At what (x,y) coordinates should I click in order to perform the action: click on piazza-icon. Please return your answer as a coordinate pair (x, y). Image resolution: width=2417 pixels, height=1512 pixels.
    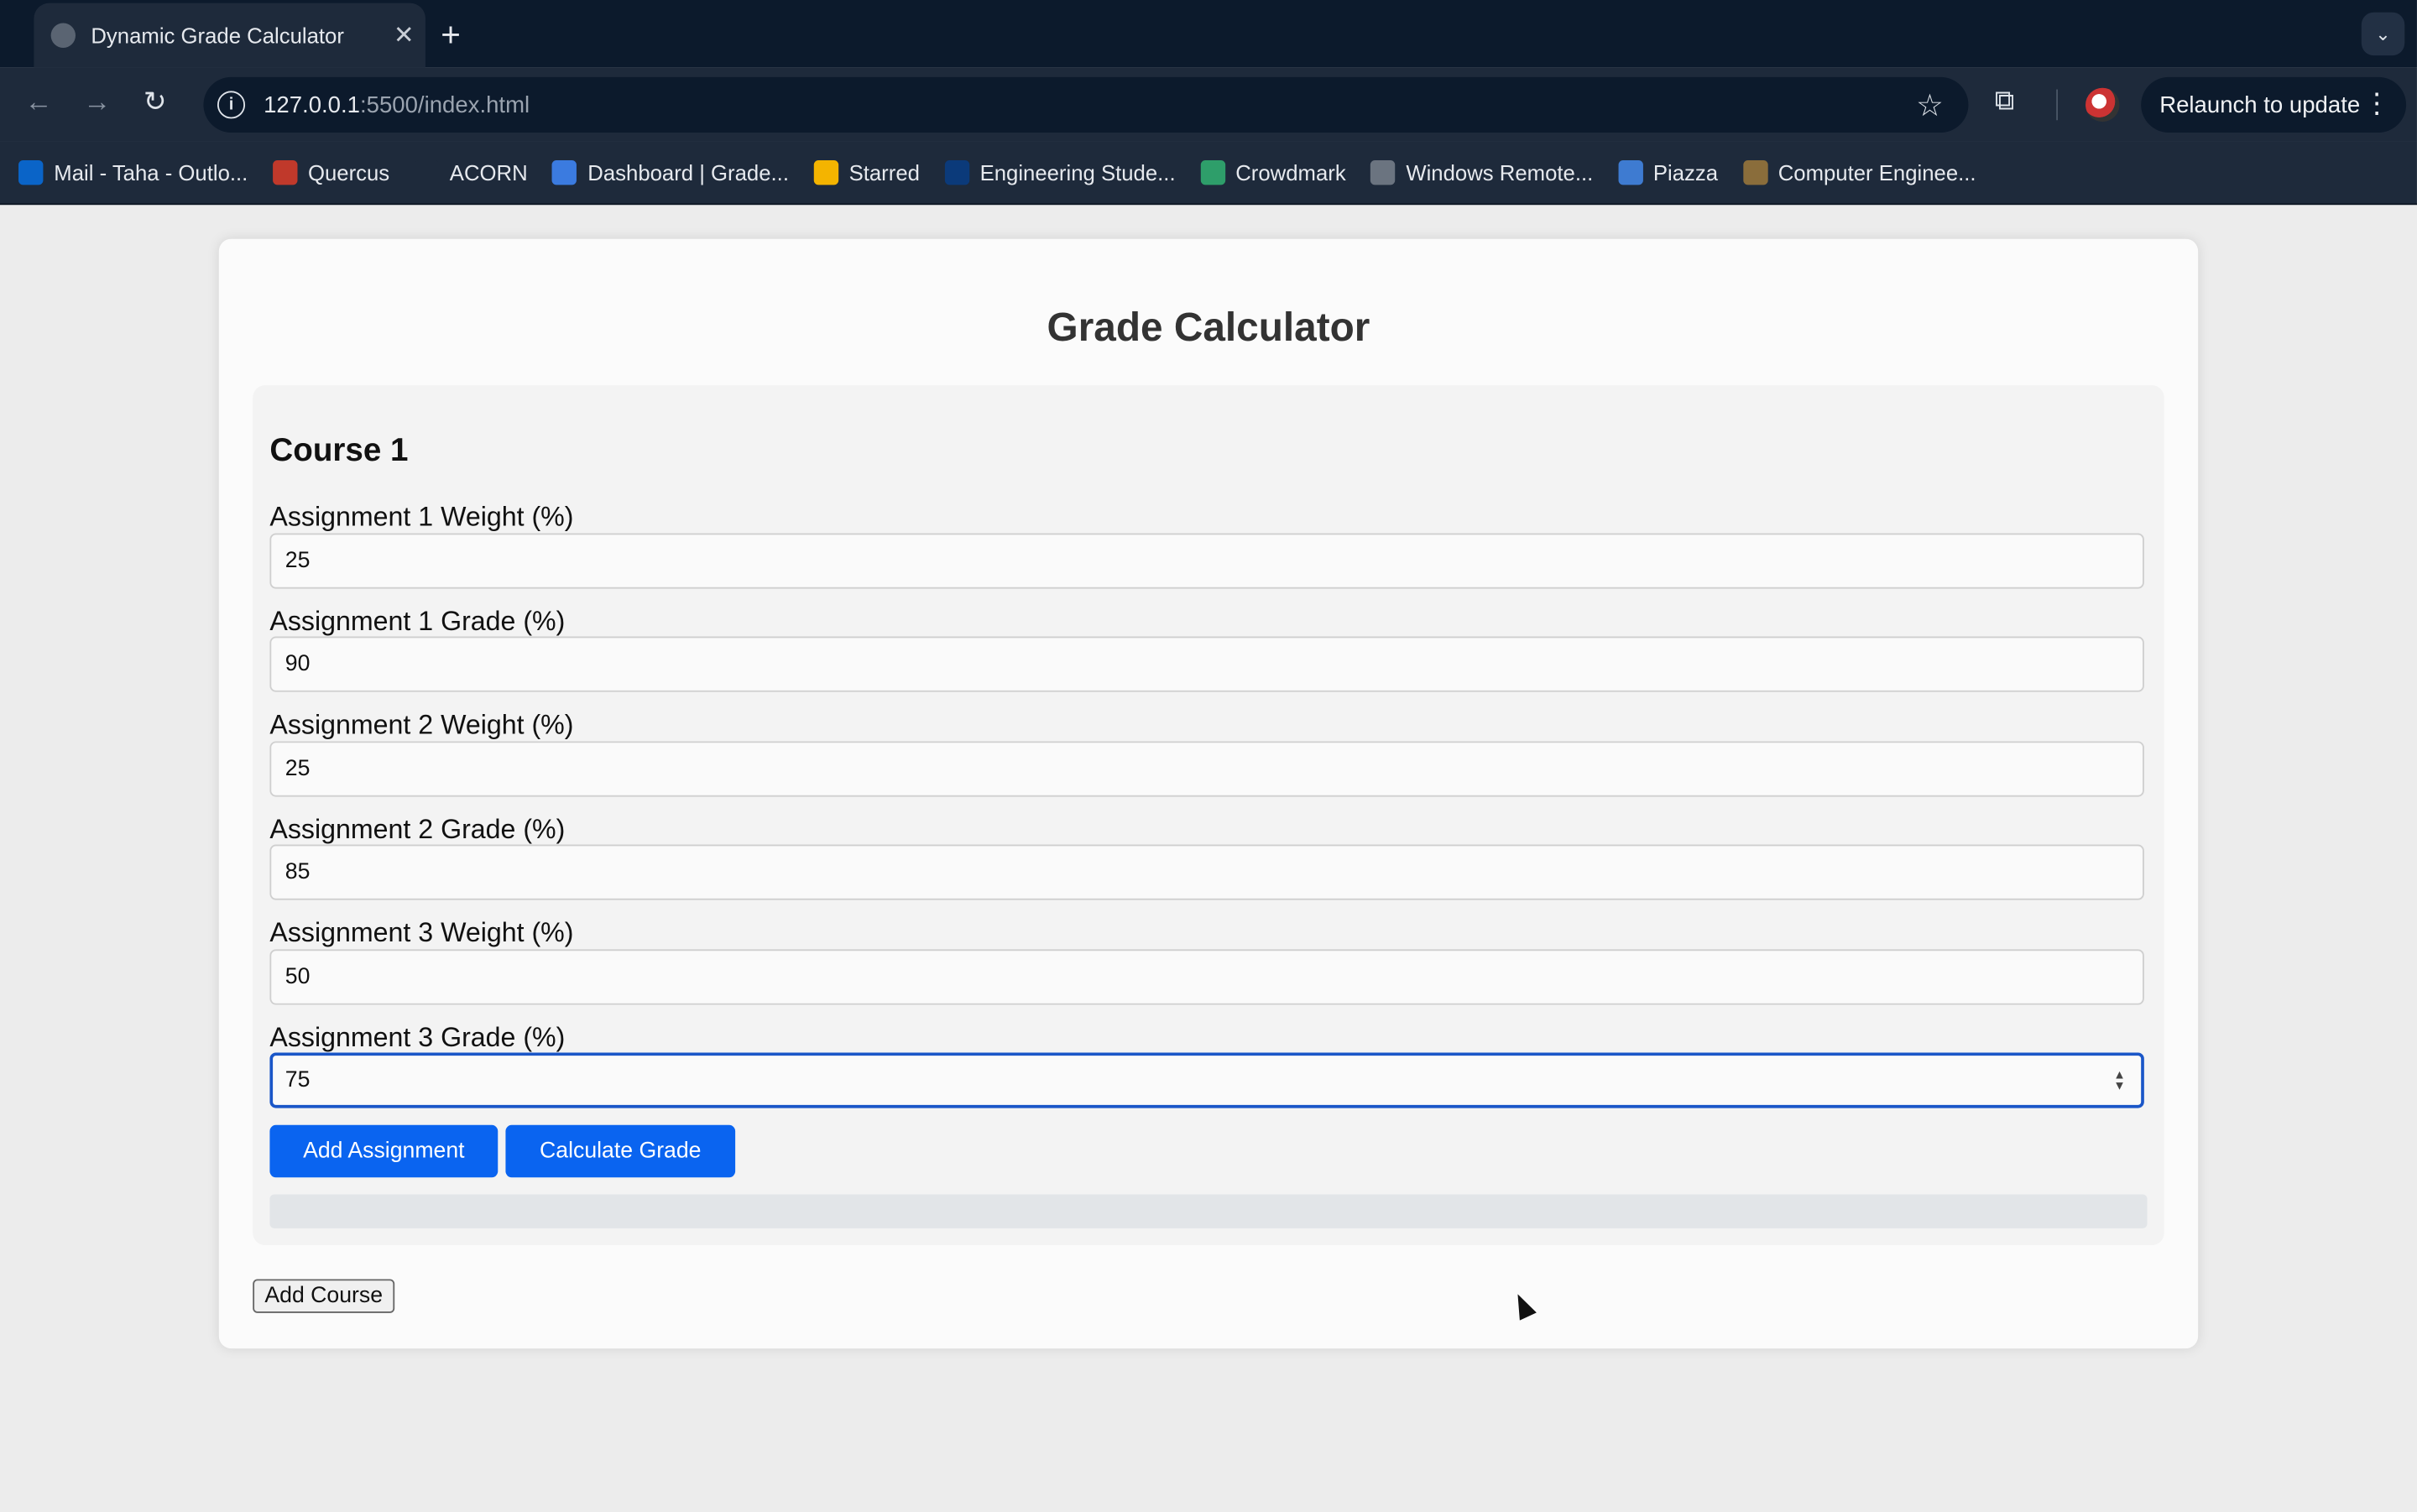
    Looking at the image, I should click on (1630, 172).